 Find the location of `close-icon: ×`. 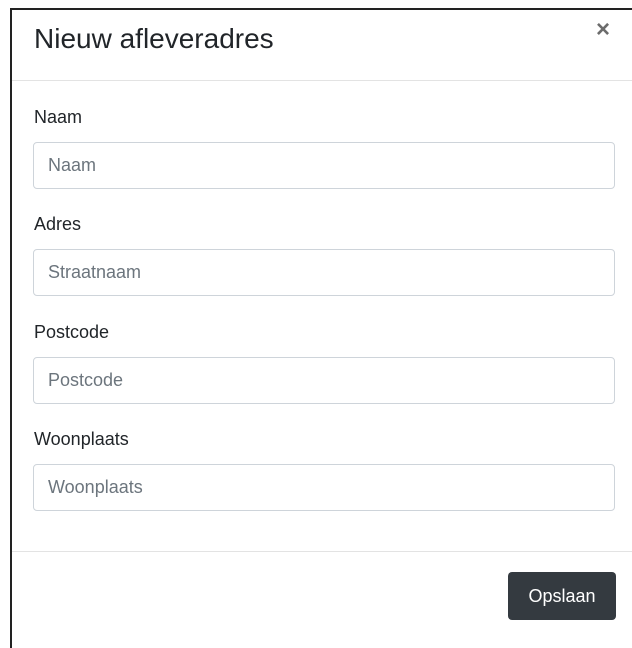

close-icon: × is located at coordinates (603, 30).